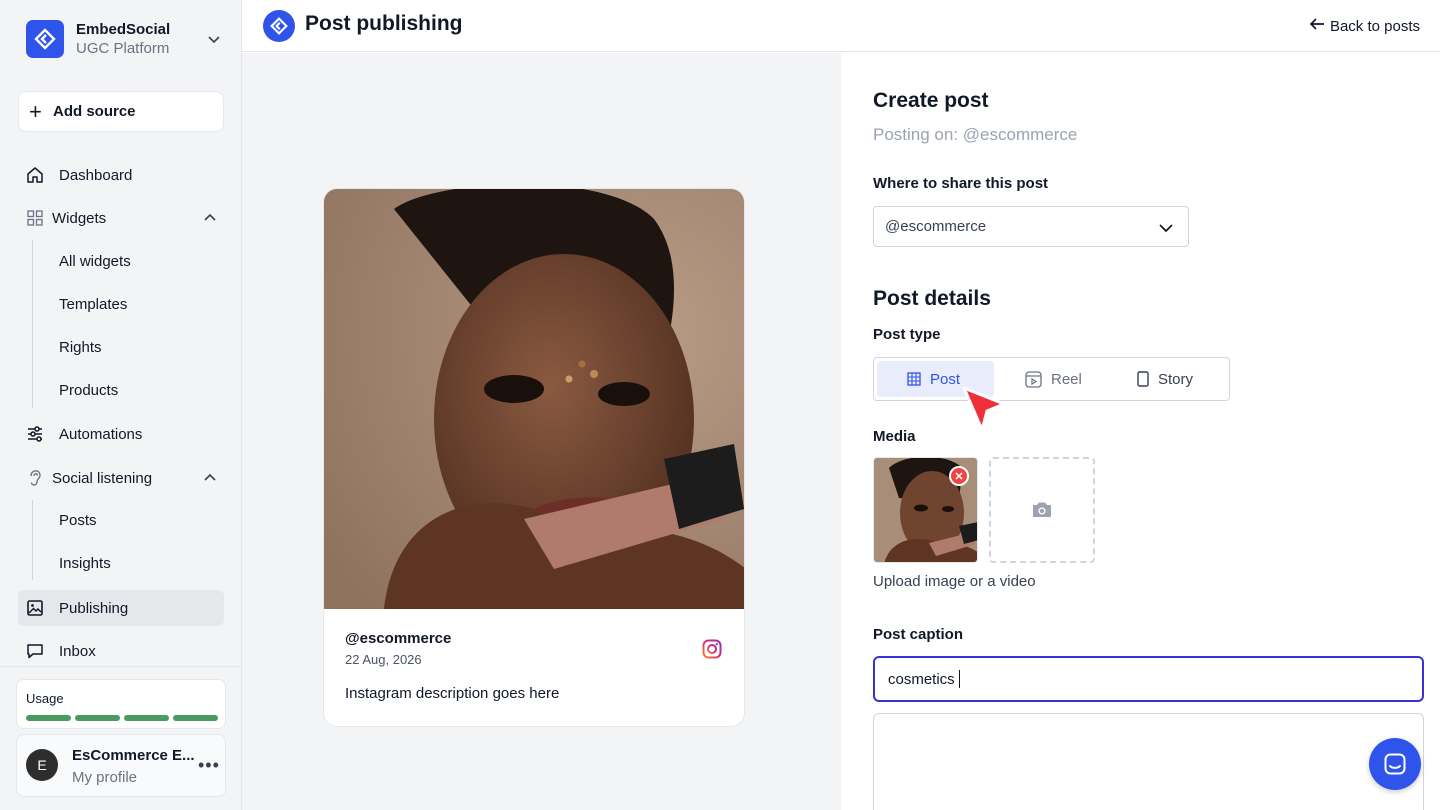 The height and width of the screenshot is (810, 1440). Describe the element at coordinates (121, 765) in the screenshot. I see `profile-card: E EsCommerce E... My profile •••` at that location.